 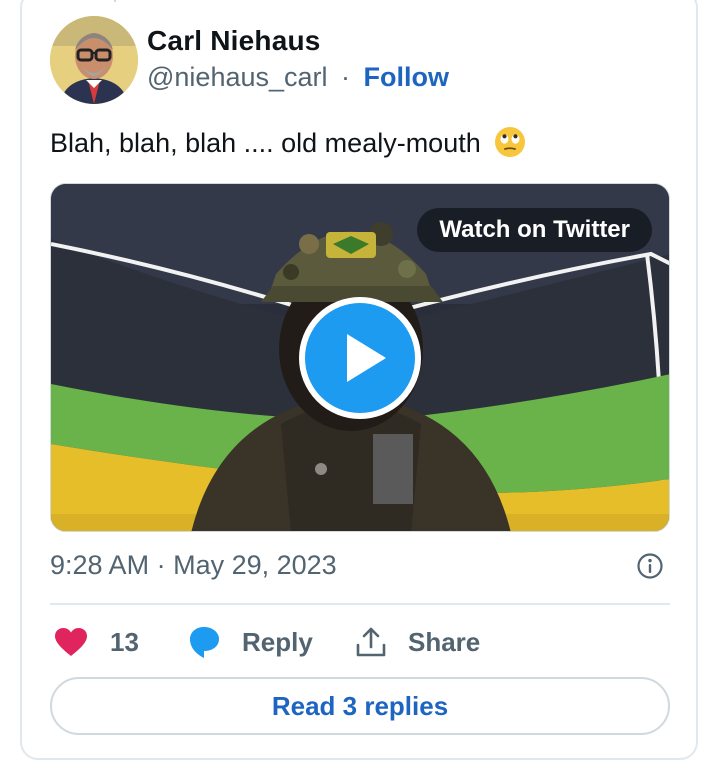 What do you see at coordinates (371, 642) in the screenshot?
I see `share-upload-icon` at bounding box center [371, 642].